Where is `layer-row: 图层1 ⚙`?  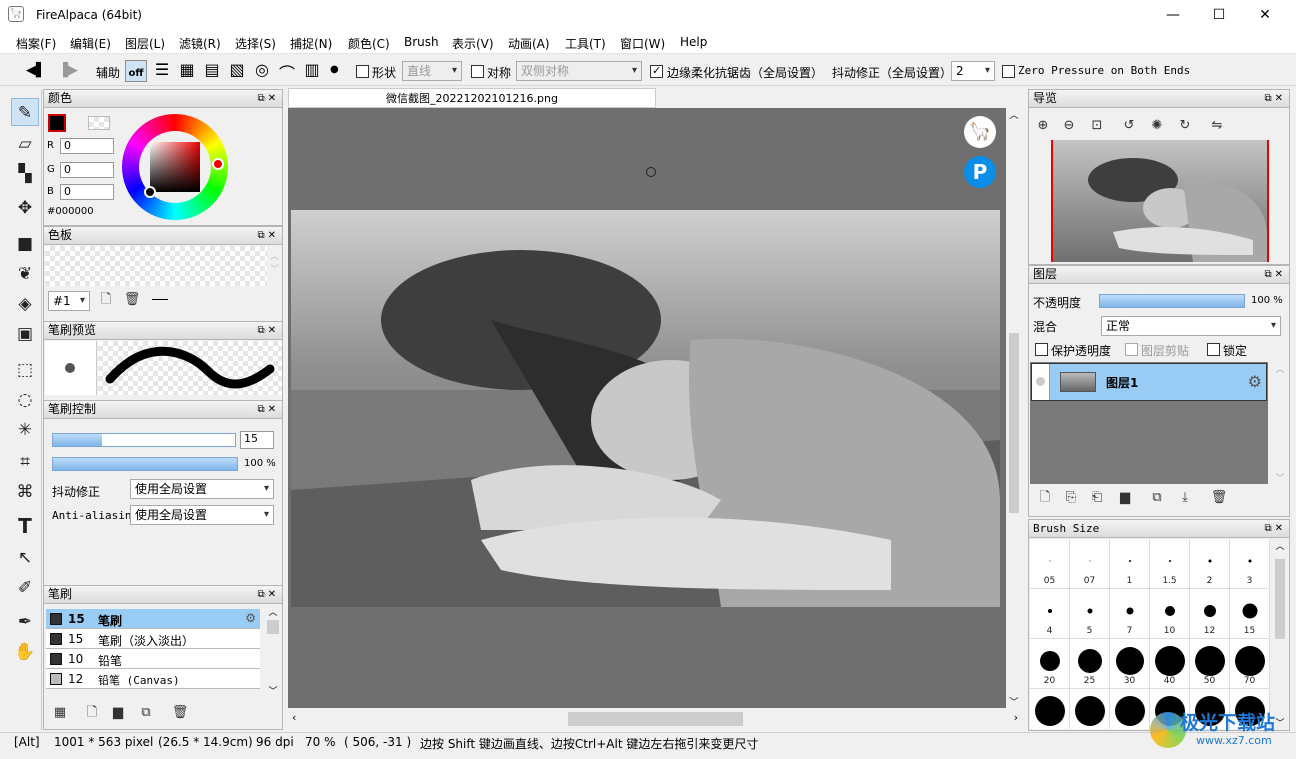
layer-row: 图层1 ⚙ is located at coordinates (1149, 382).